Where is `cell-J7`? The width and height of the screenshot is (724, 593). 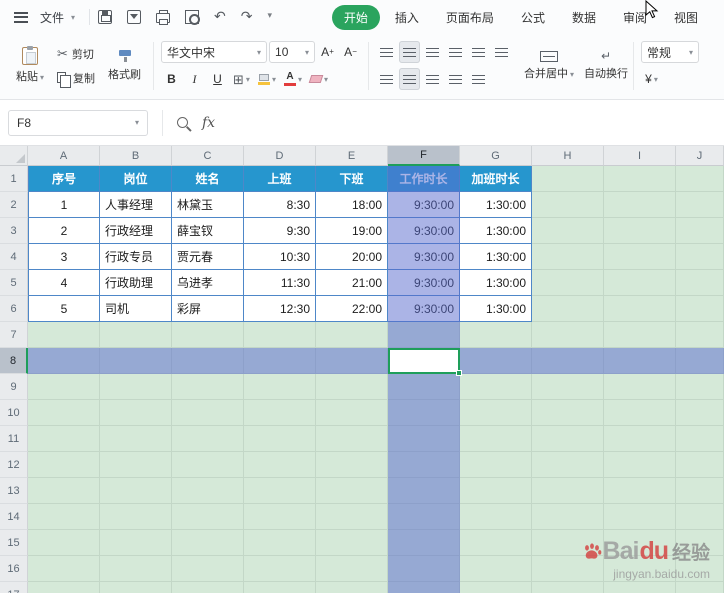 cell-J7 is located at coordinates (700, 335).